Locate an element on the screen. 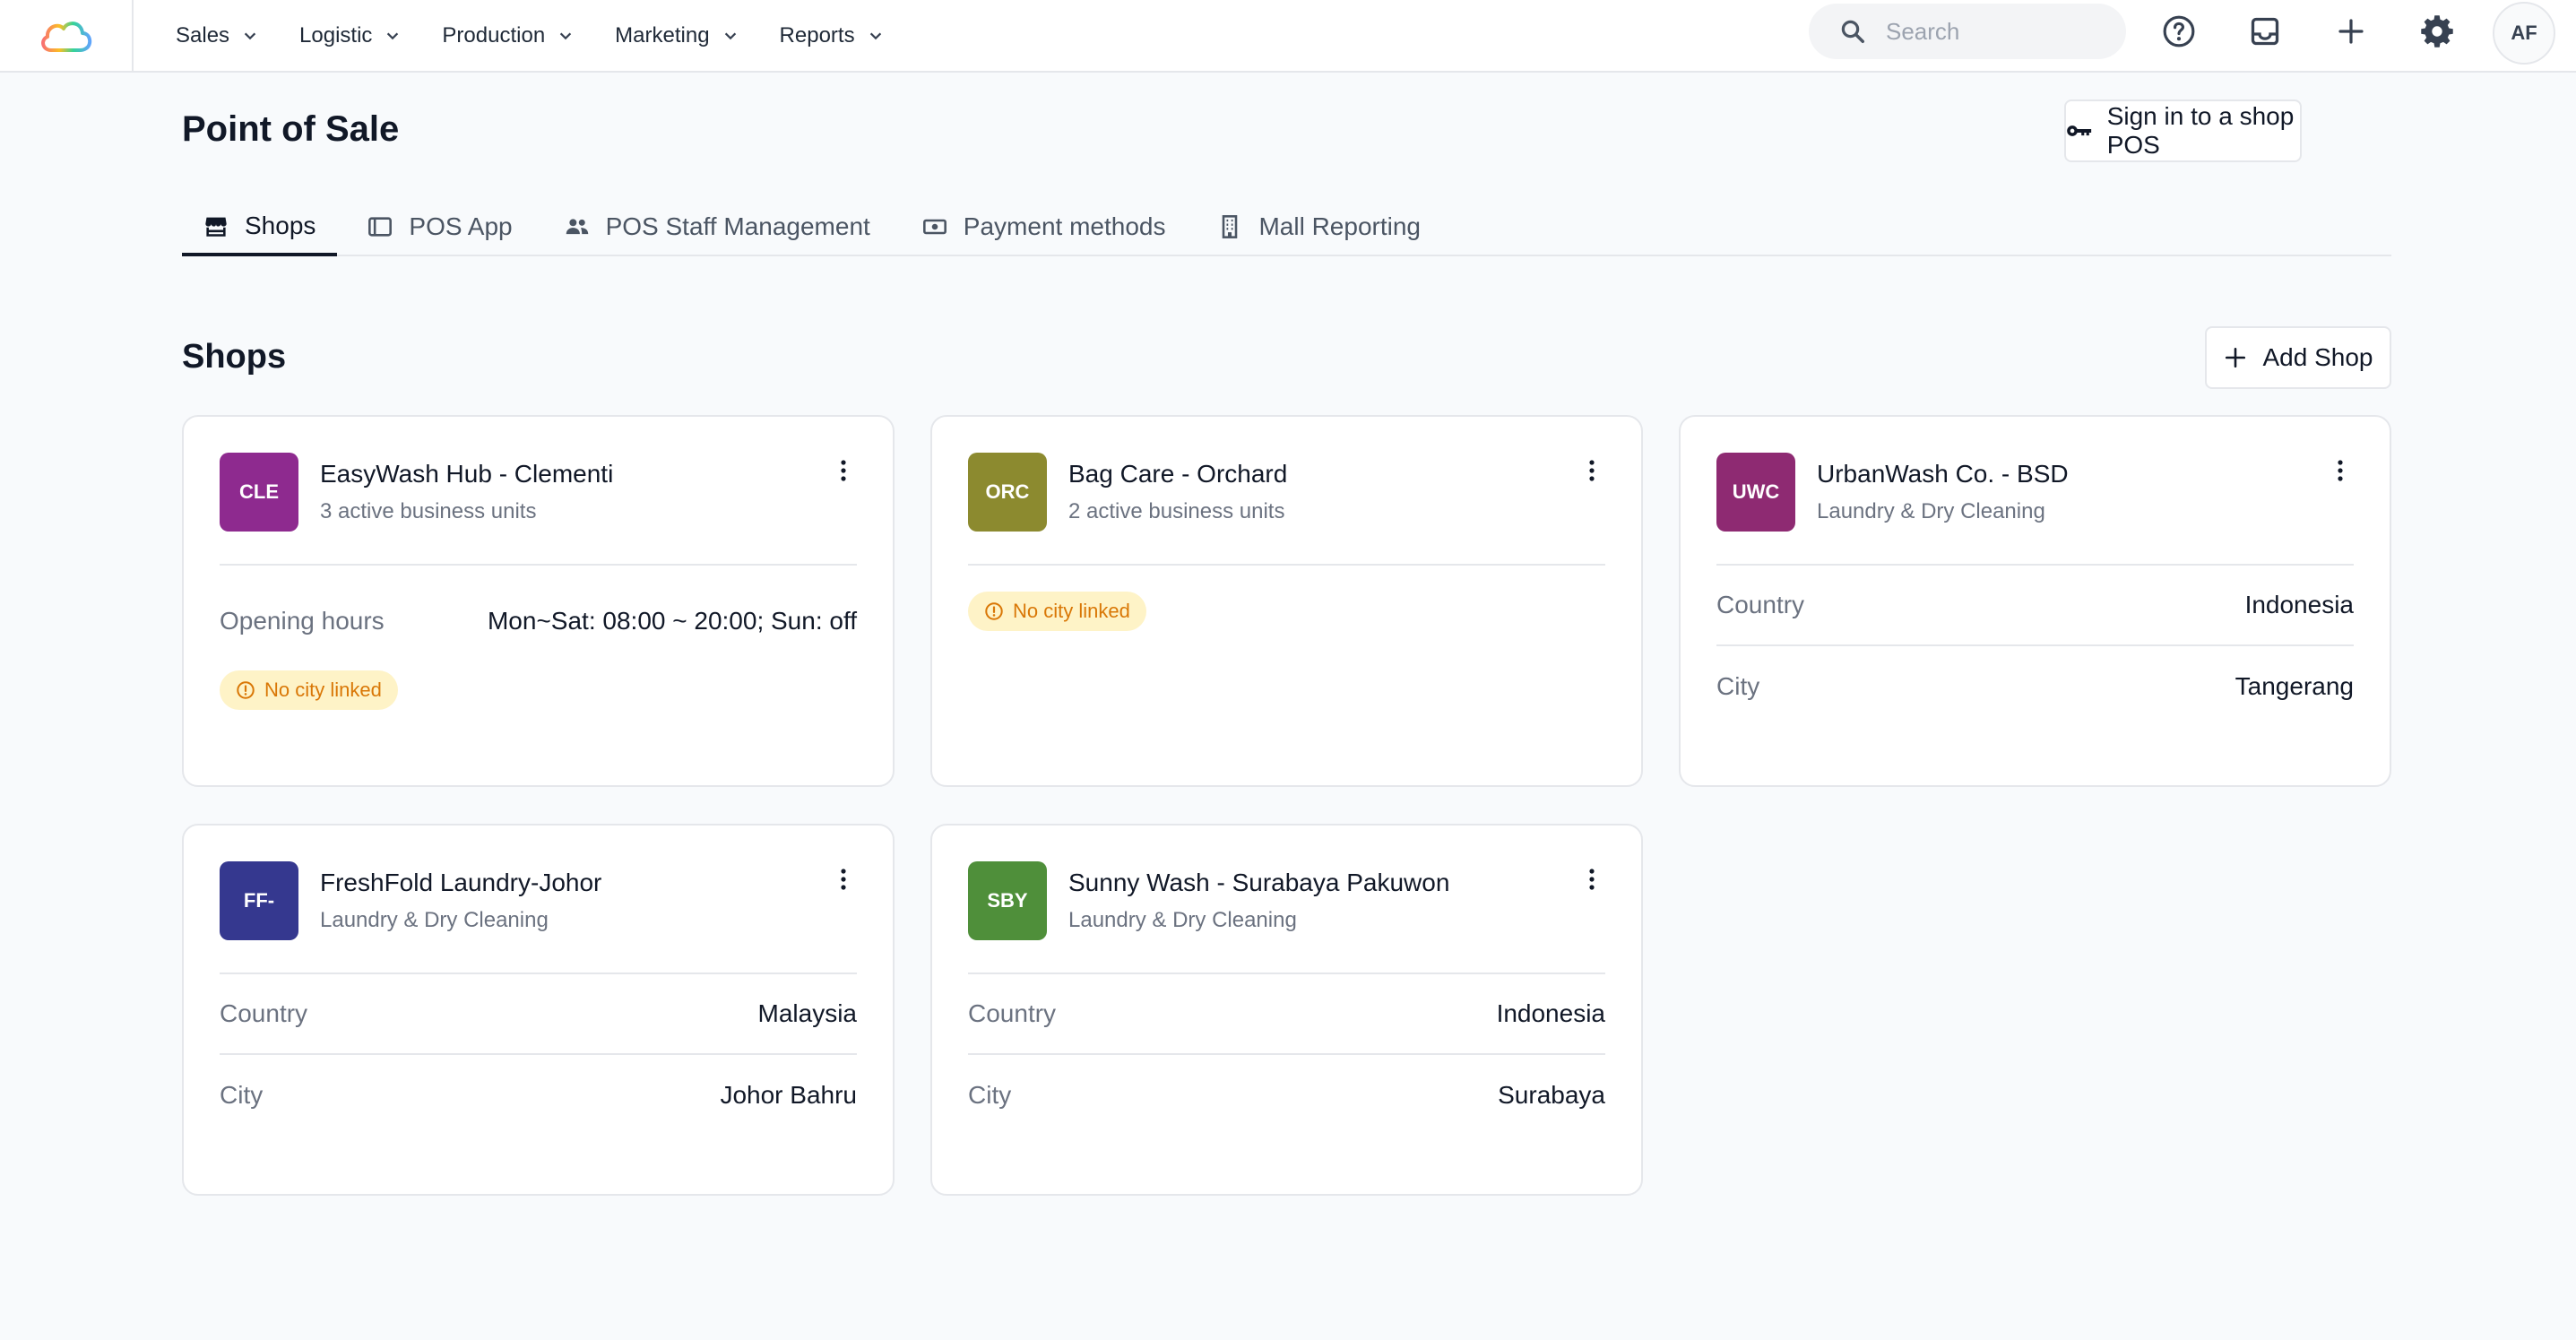 Image resolution: width=2576 pixels, height=1340 pixels. help-button is located at coordinates (2179, 32).